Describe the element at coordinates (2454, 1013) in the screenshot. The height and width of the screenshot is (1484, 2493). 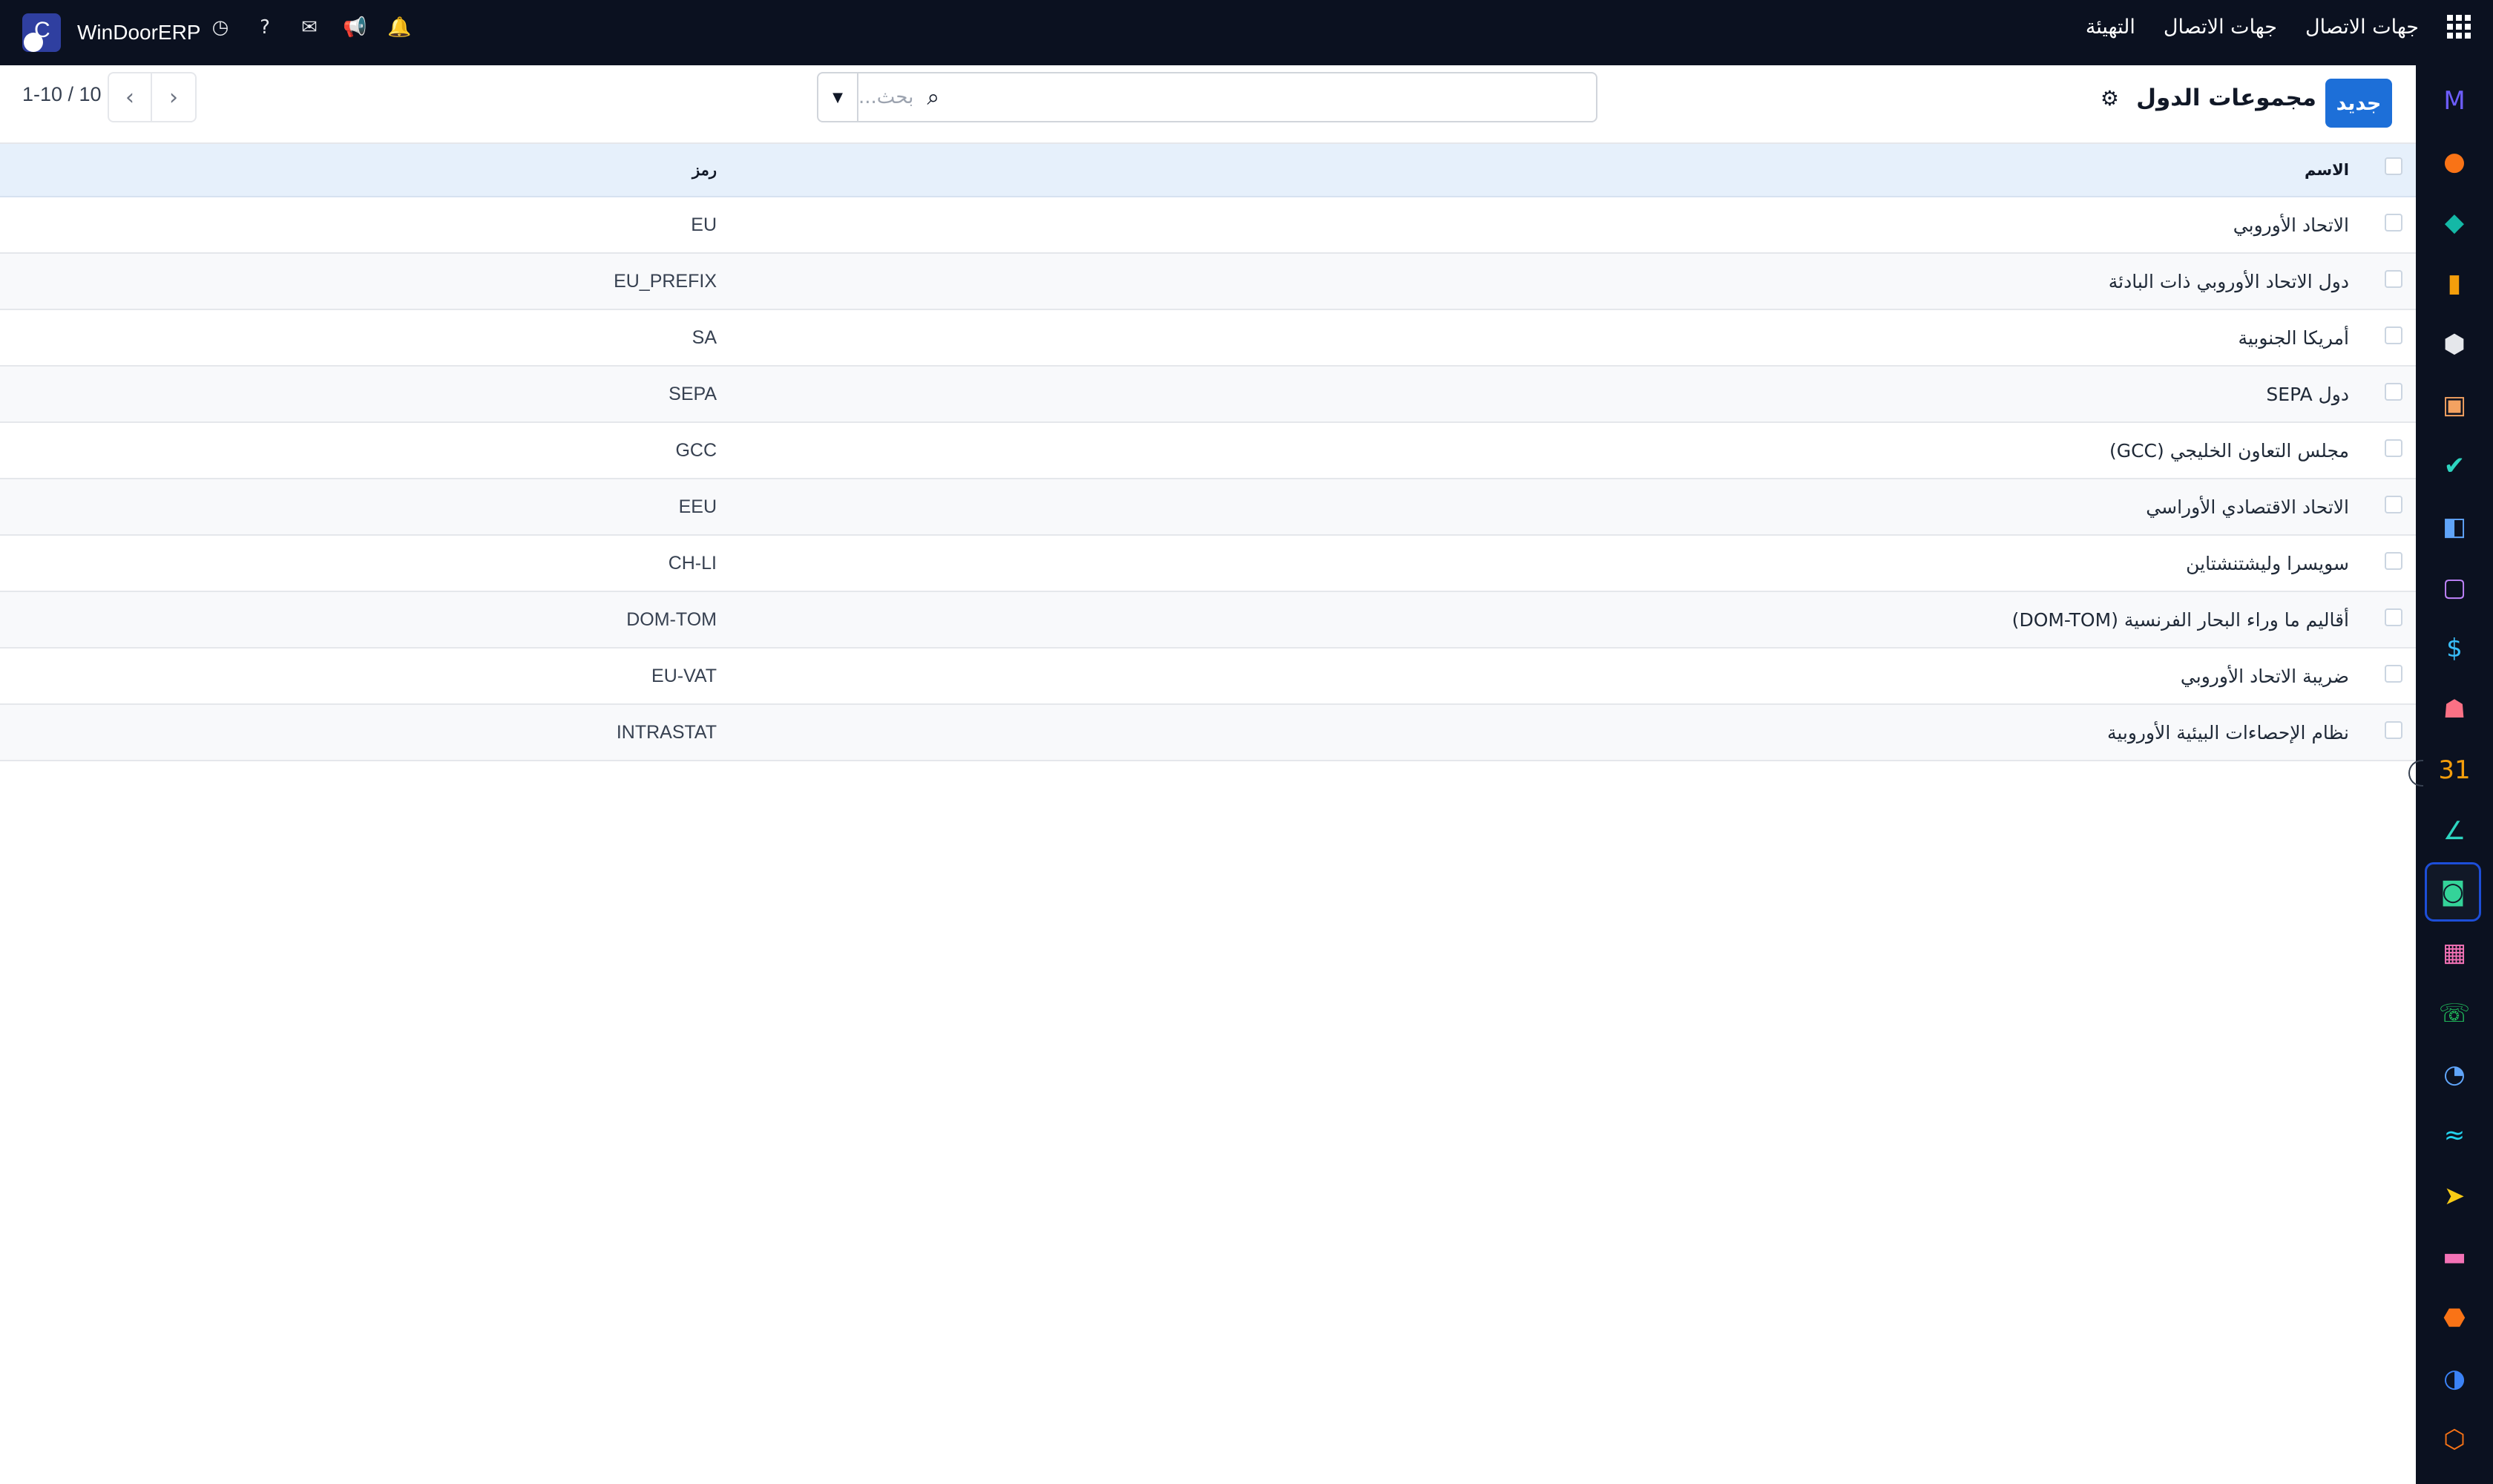
I see `app-whatsapp-icon: ☏` at that location.